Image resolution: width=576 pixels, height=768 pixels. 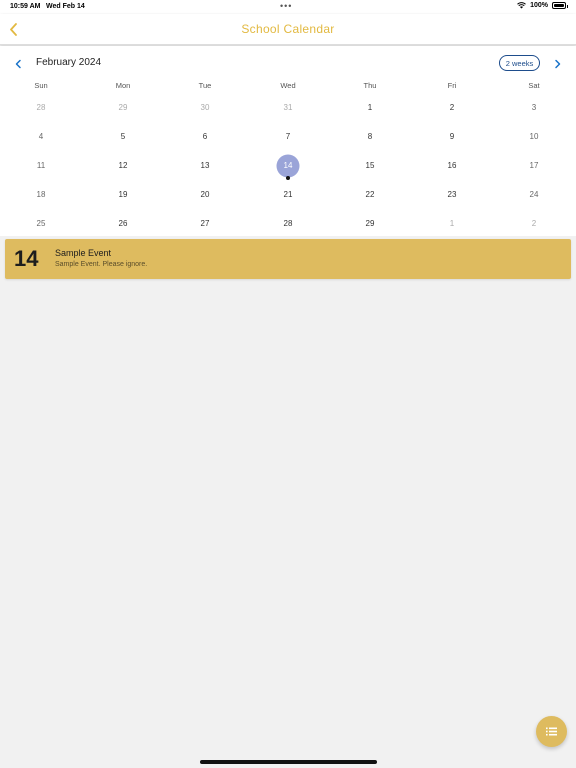 What do you see at coordinates (65, 6) in the screenshot?
I see `status-date: Wed Feb 14` at bounding box center [65, 6].